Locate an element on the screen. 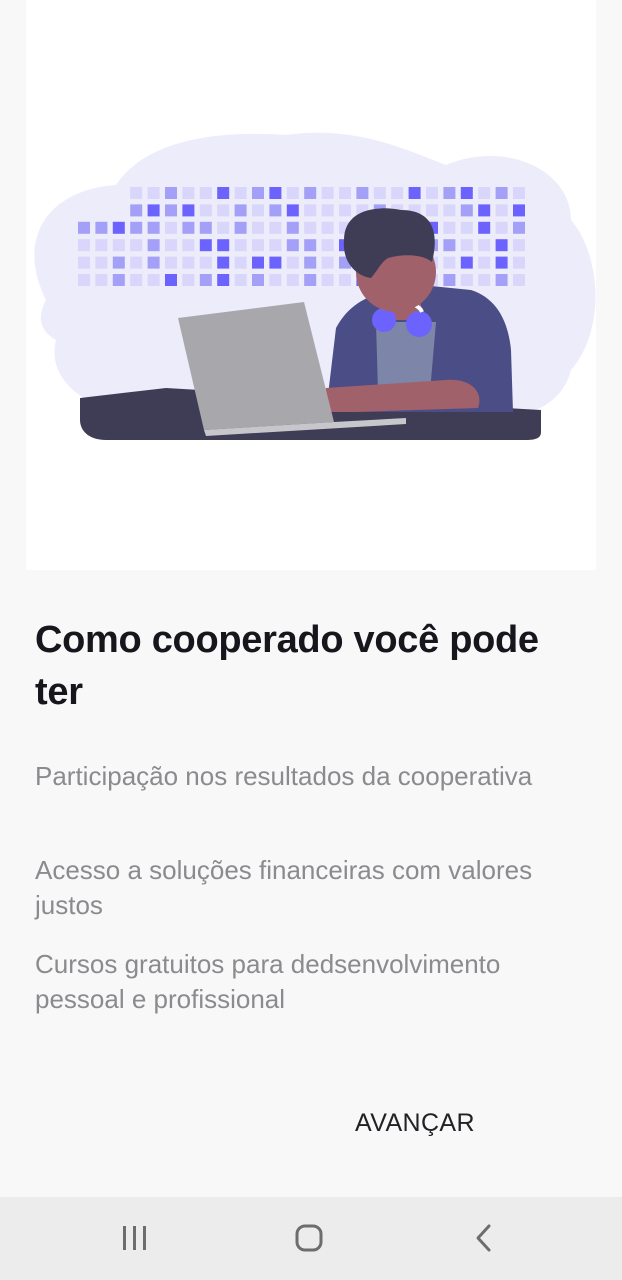 This screenshot has height=1280, width=622. recent-apps-button is located at coordinates (135, 1238).